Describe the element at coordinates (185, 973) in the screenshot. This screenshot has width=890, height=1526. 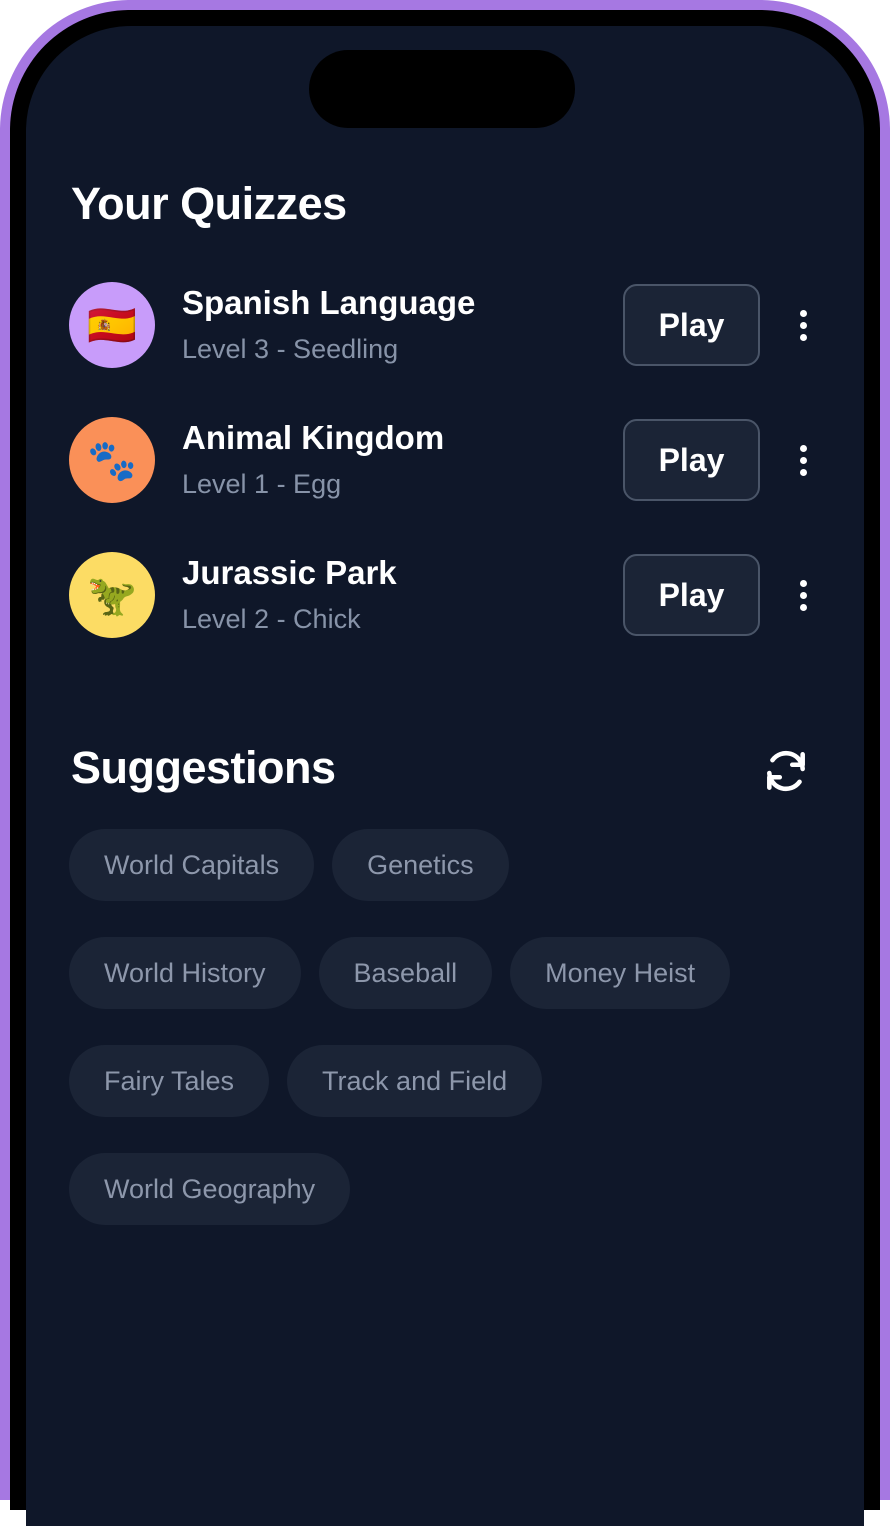
I see `suggestion-chip: World History` at that location.